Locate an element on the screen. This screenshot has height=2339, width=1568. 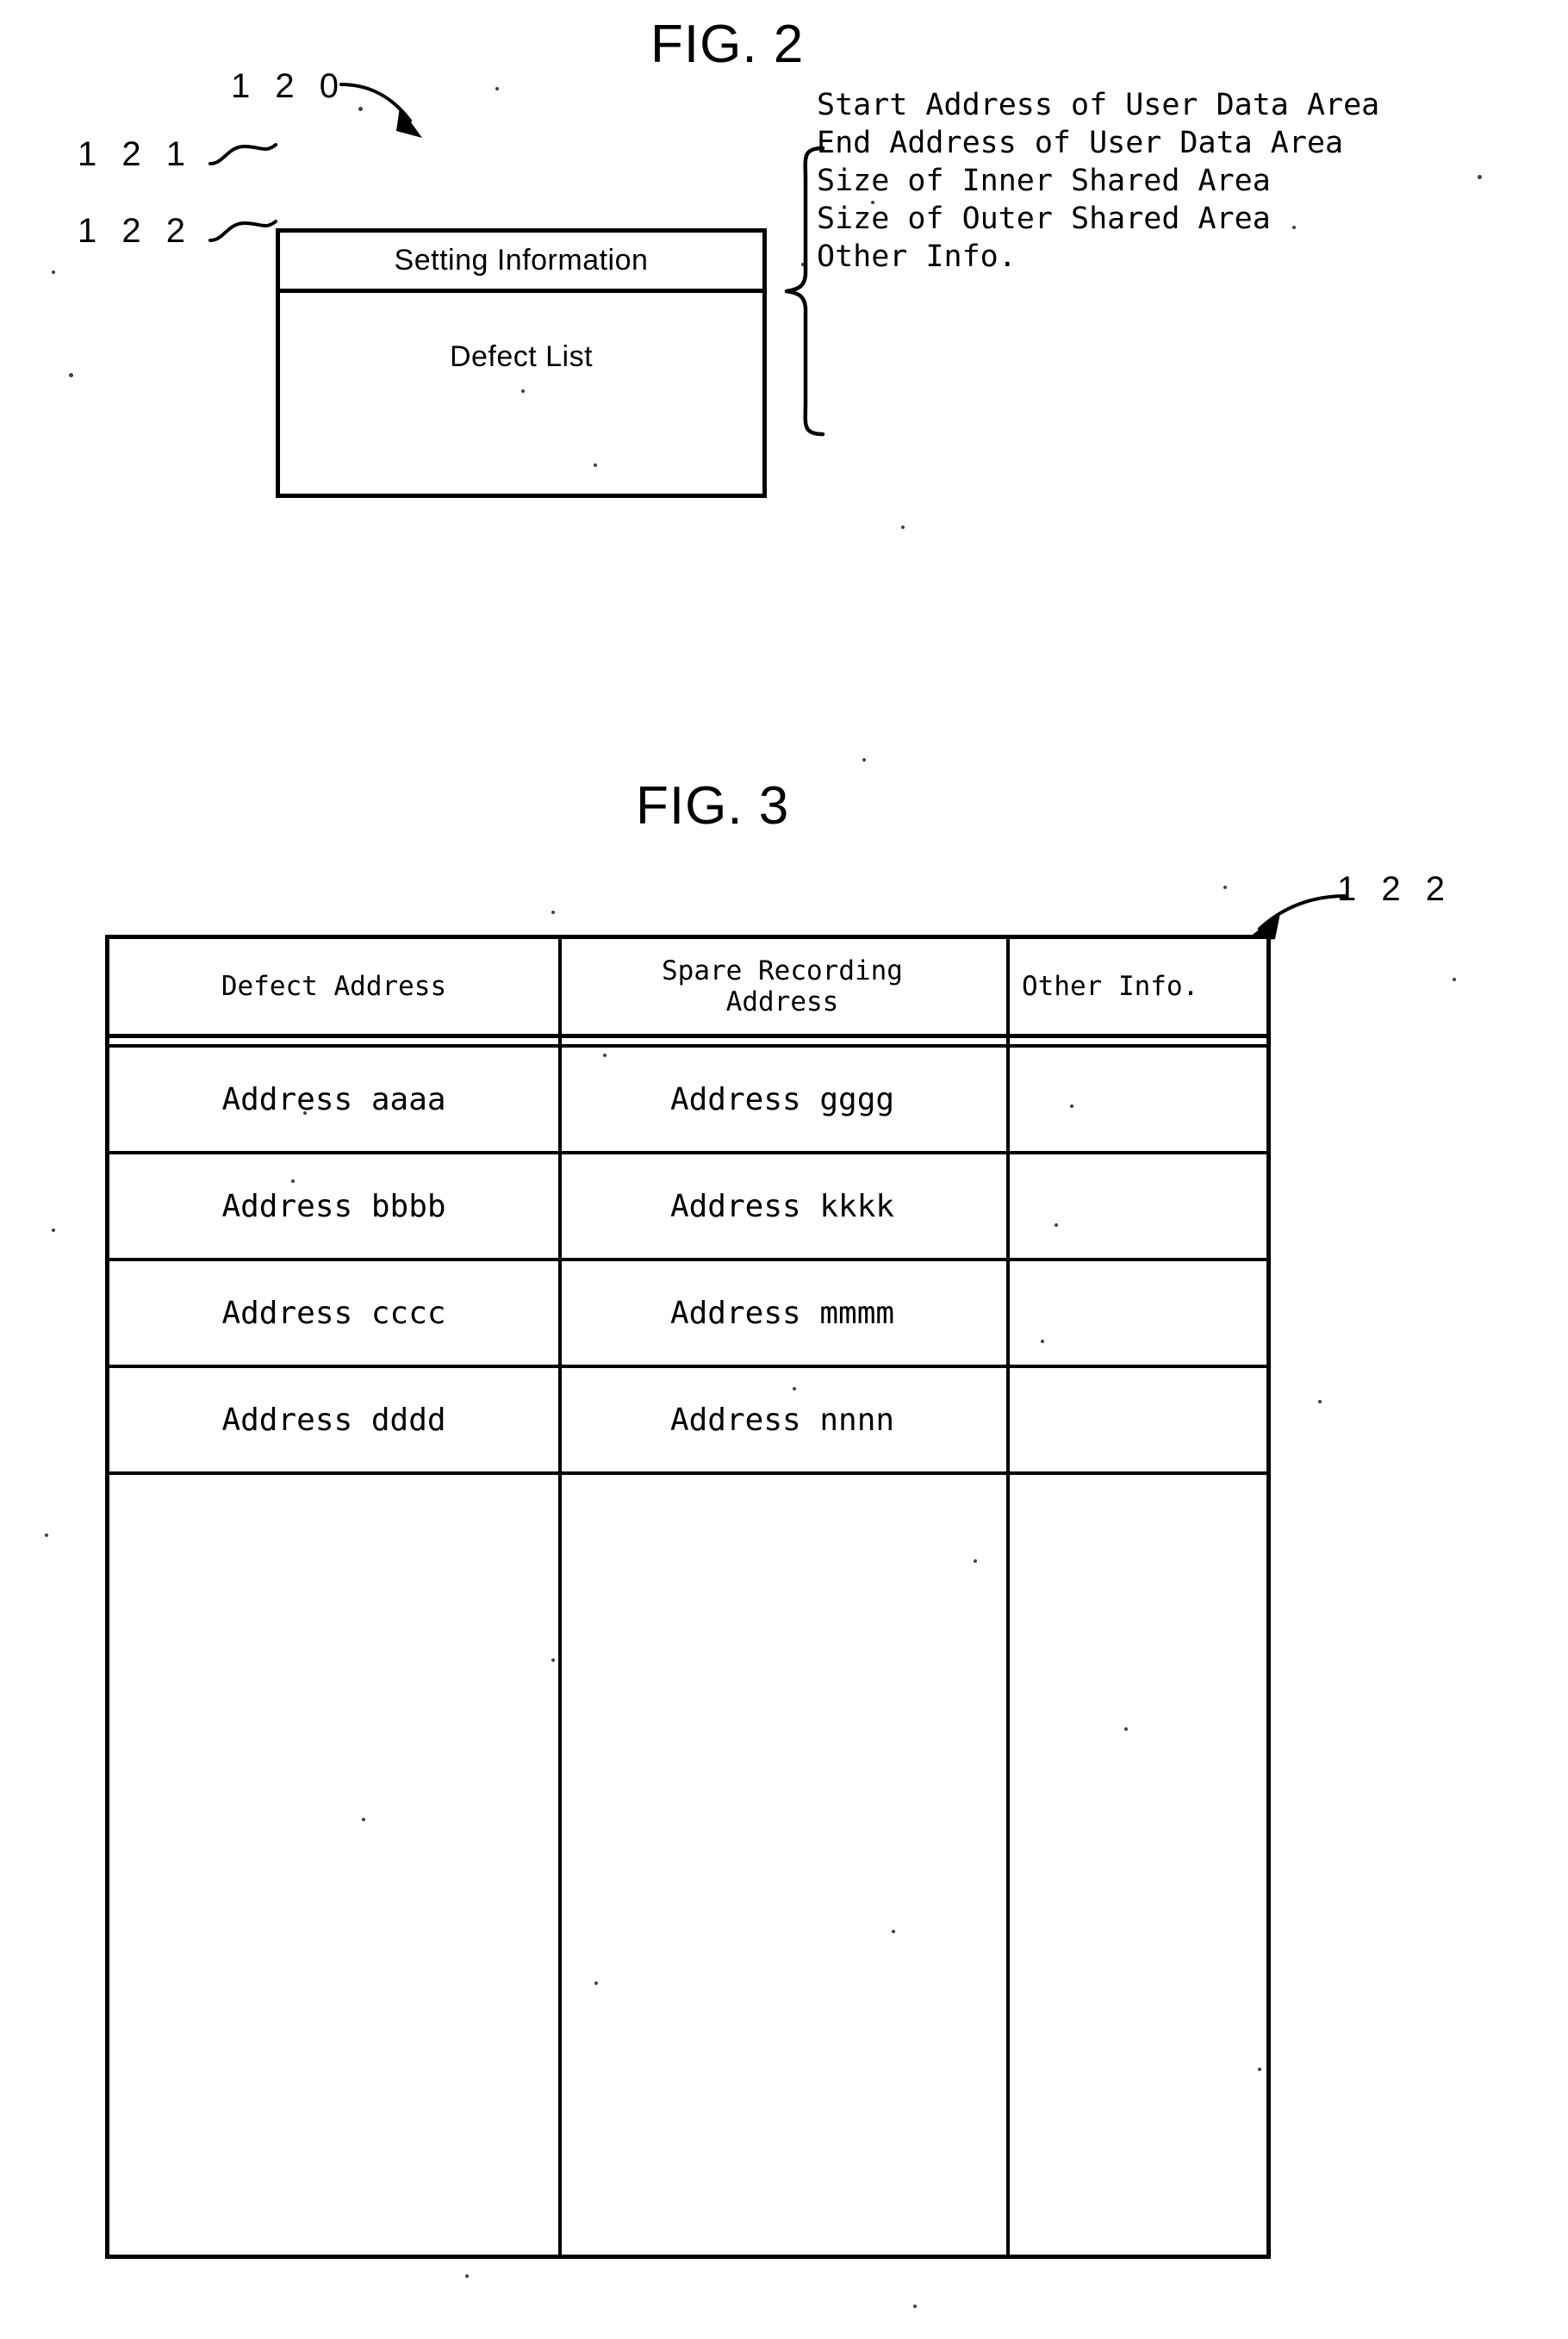
defect-list-label: Defect List is located at coordinates (521, 357).